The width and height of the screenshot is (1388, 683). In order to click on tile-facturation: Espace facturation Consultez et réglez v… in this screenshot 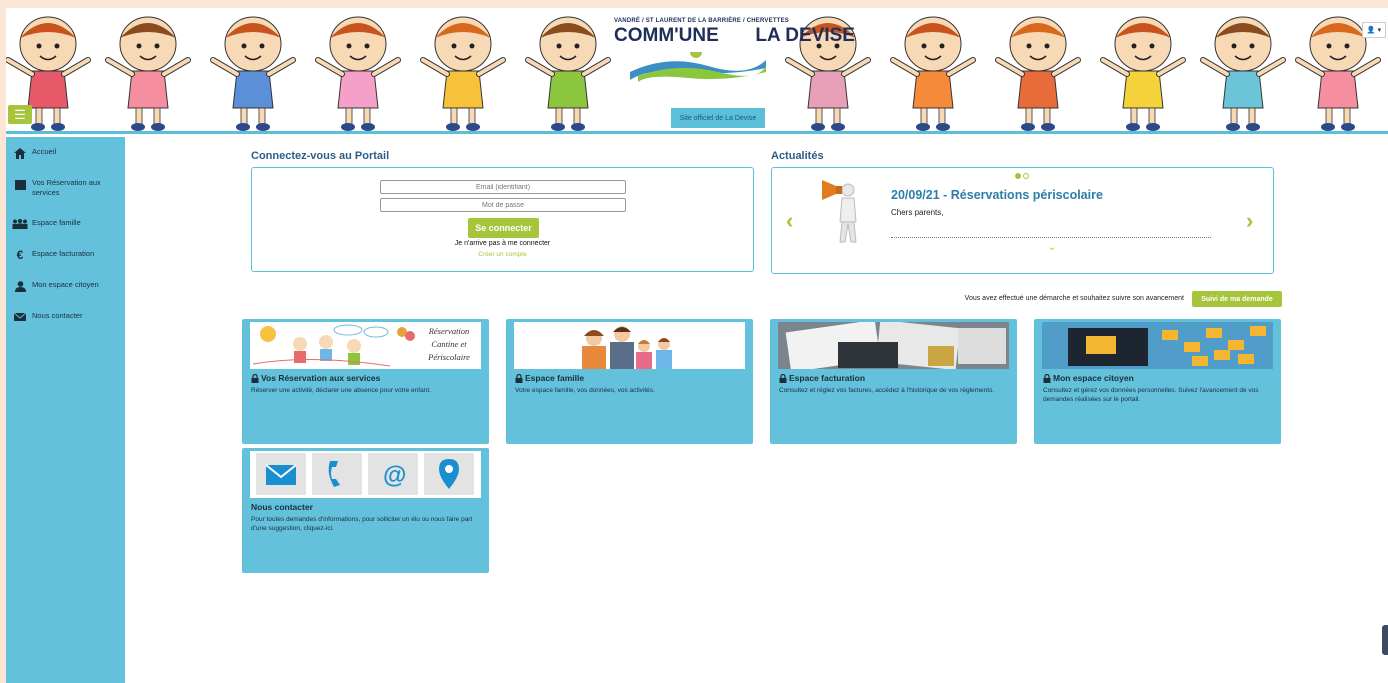, I will do `click(893, 381)`.